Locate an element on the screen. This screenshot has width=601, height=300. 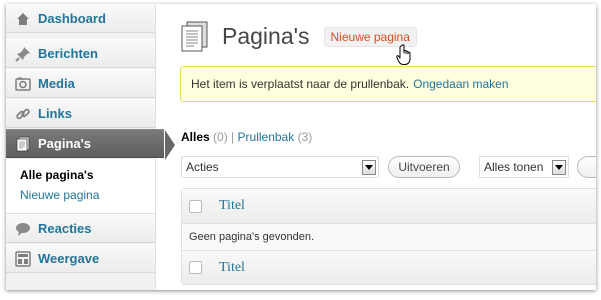
date-filter-value: Alles tonen is located at coordinates (514, 167).